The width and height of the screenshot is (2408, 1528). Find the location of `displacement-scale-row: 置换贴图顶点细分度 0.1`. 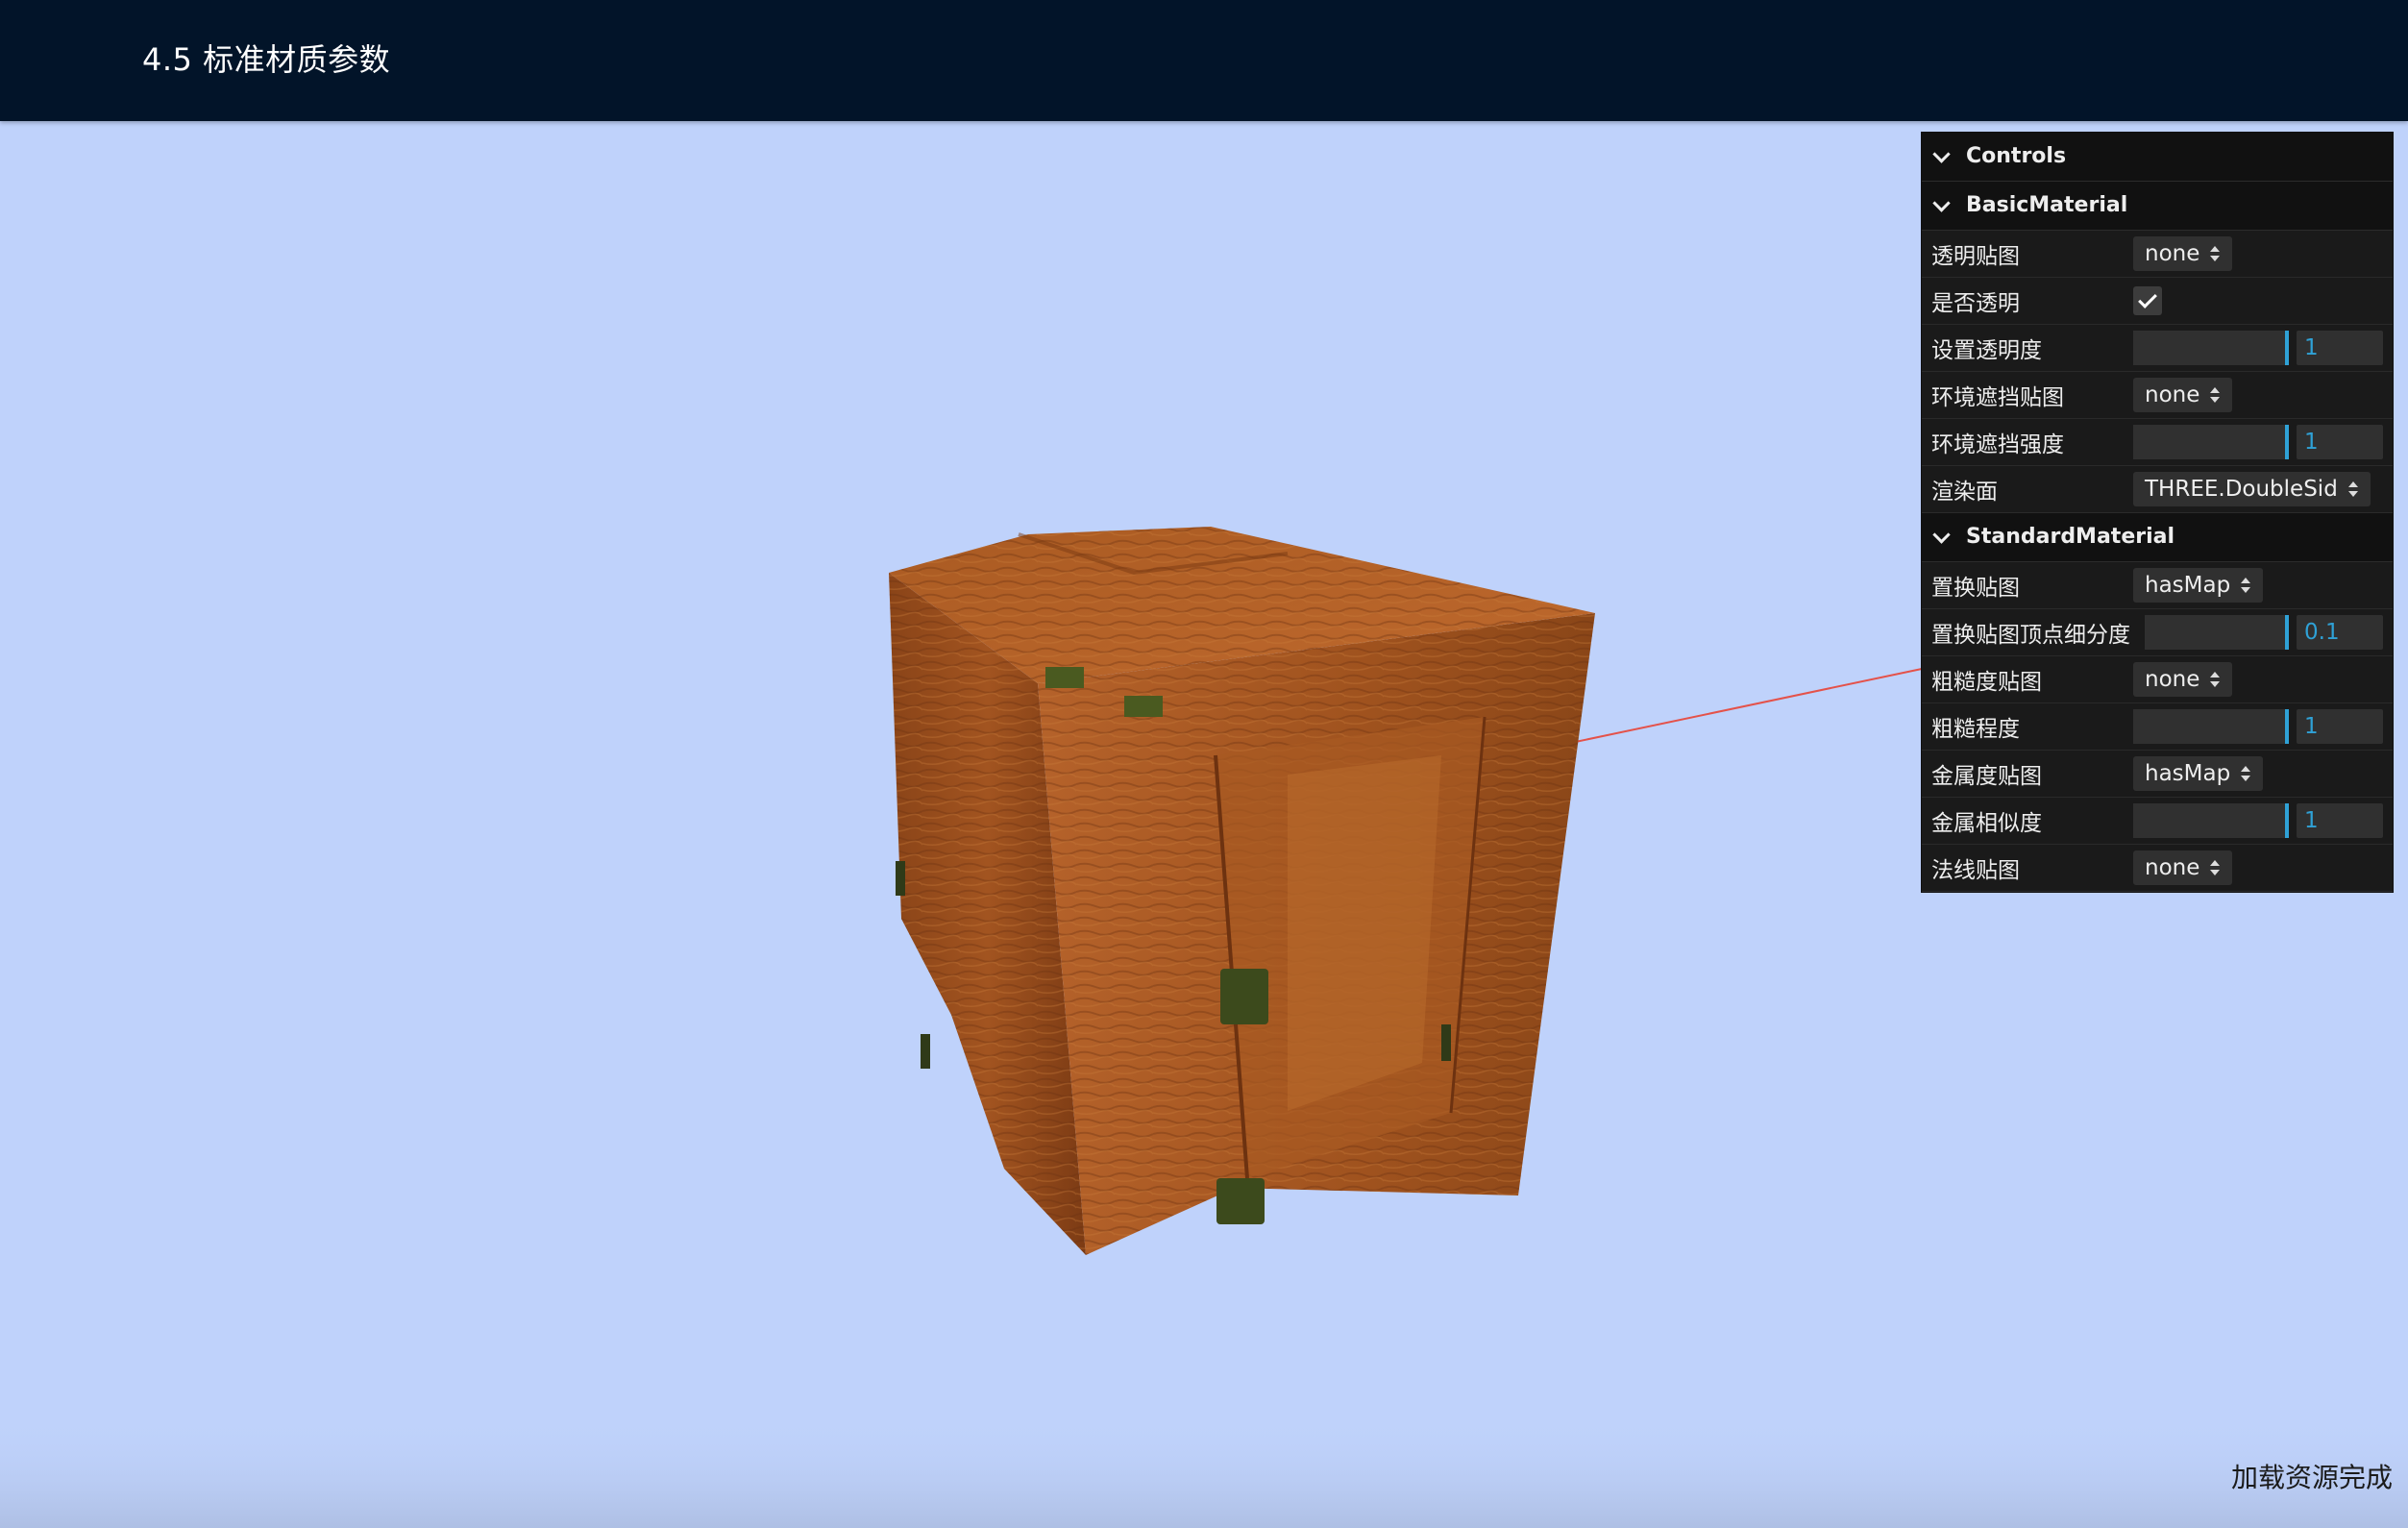

displacement-scale-row: 置换贴图顶点细分度 0.1 is located at coordinates (2157, 632).